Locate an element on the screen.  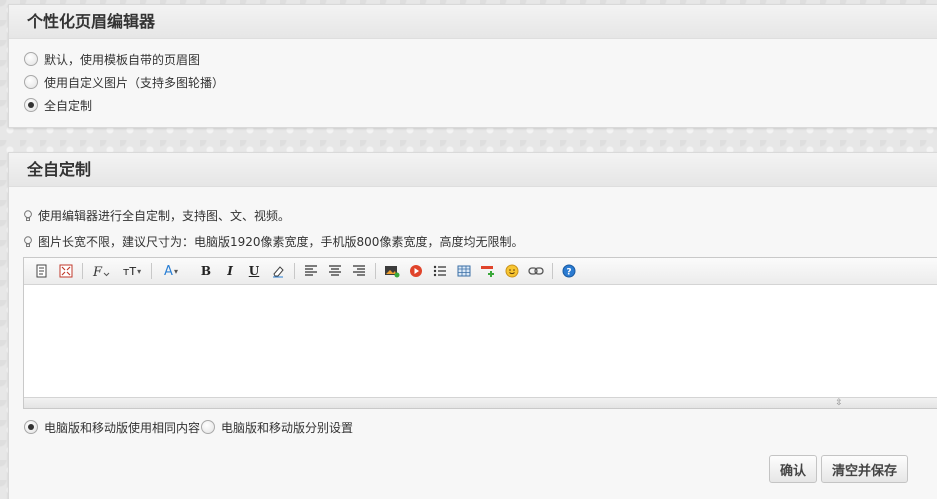
clear-and-save-button: 清空并保存 is located at coordinates (864, 469).